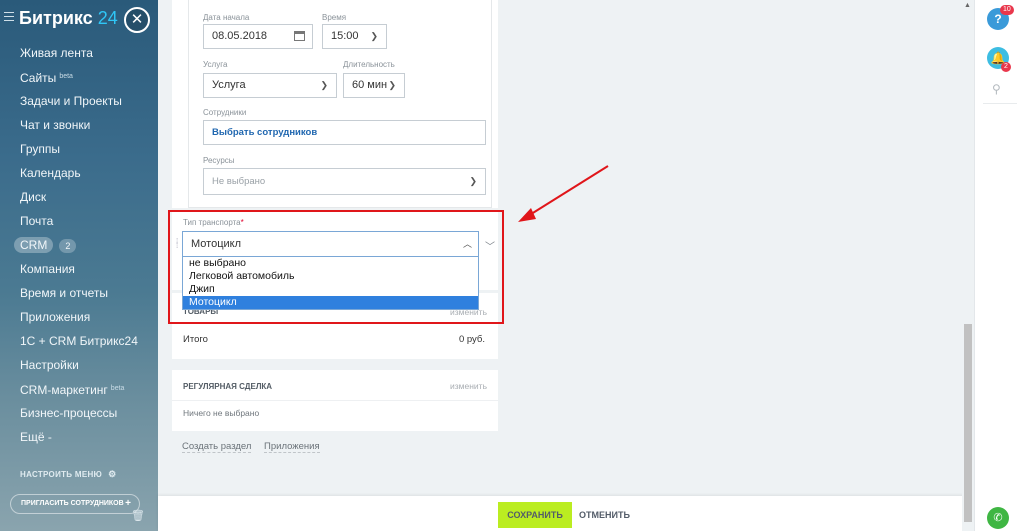  What do you see at coordinates (996, 89) in the screenshot?
I see `search-icon: ⚲` at bounding box center [996, 89].